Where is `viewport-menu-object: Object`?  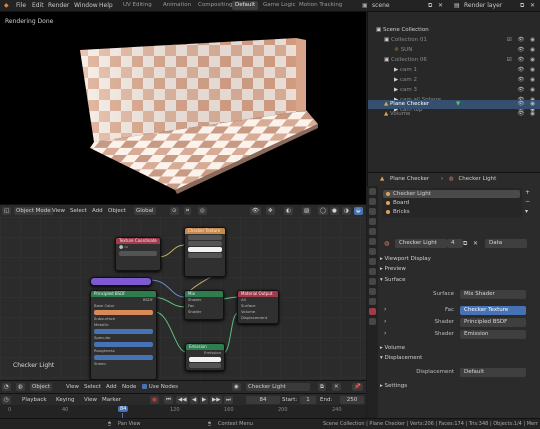
viewport-menu-object: Object is located at coordinates (117, 211).